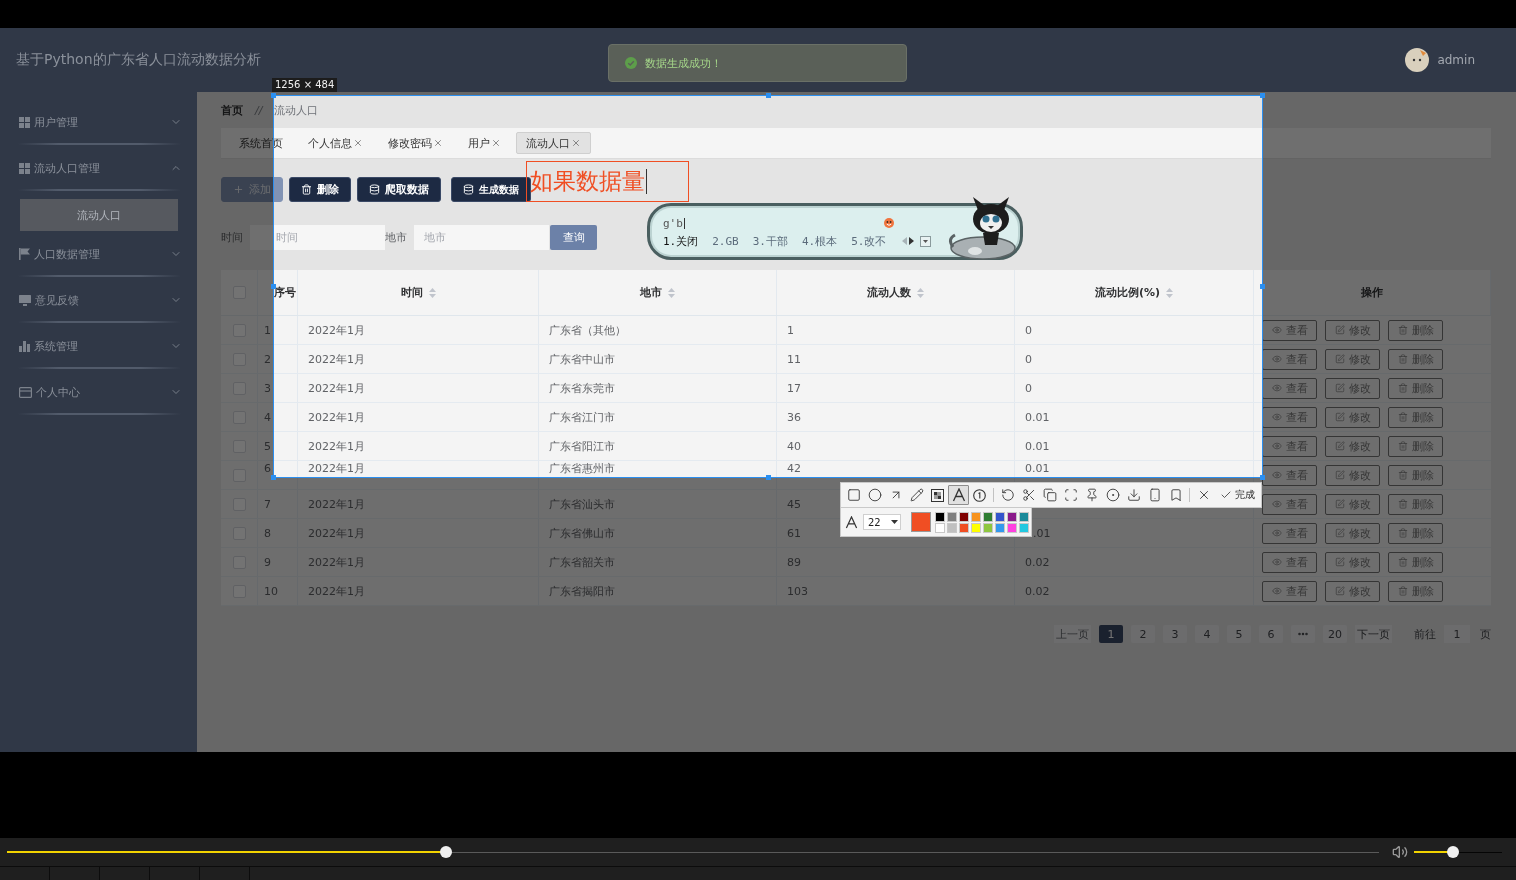  What do you see at coordinates (1112, 495) in the screenshot?
I see `record-icon` at bounding box center [1112, 495].